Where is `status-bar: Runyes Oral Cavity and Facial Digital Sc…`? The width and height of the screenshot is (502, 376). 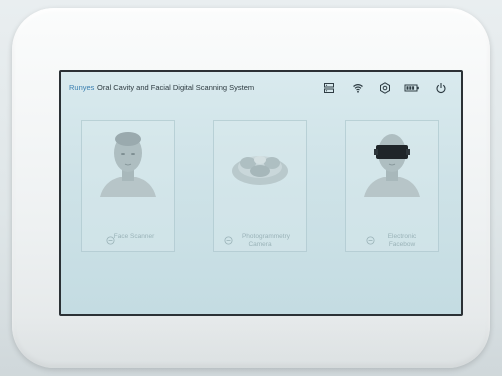
status-bar: Runyes Oral Cavity and Facial Digital Sc… is located at coordinates (261, 89).